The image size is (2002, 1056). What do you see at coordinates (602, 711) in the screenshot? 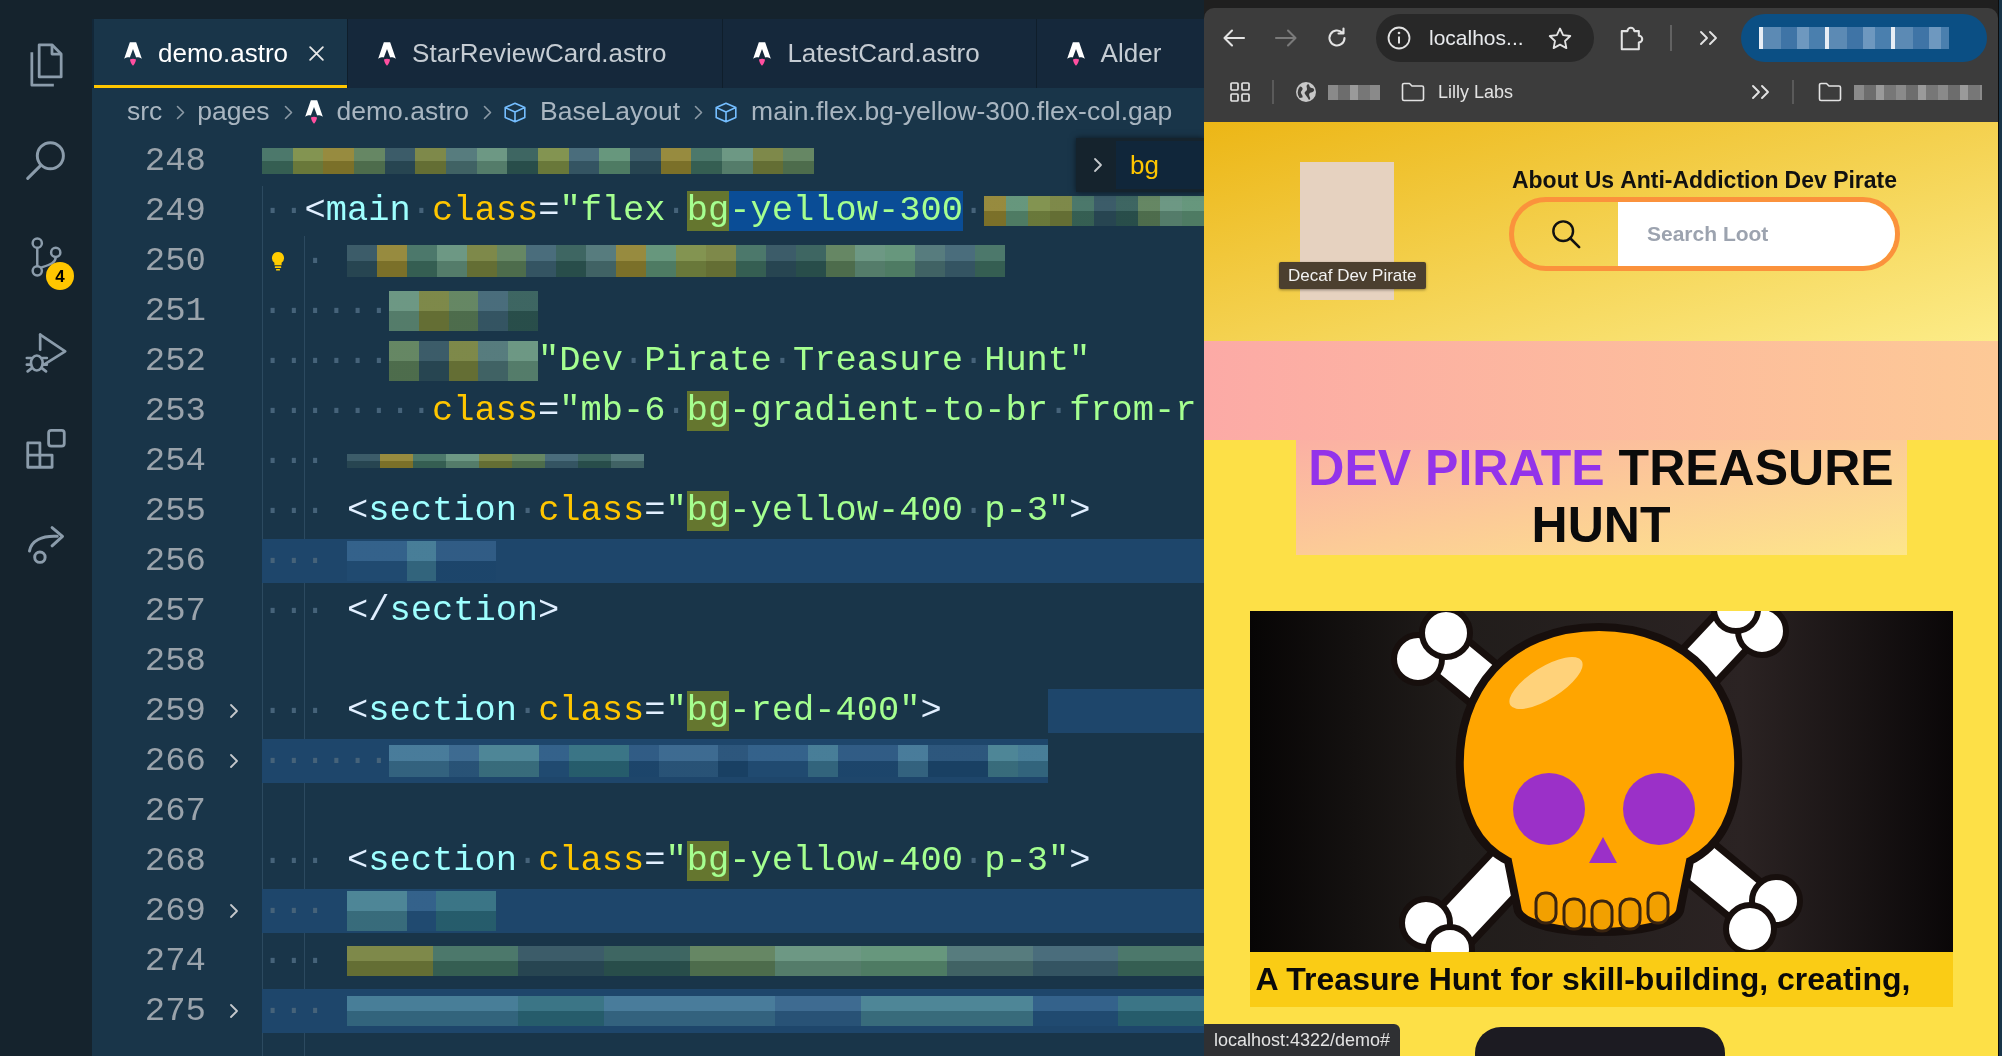
I see `code-text: ··· <section·class="bg-red-400">` at bounding box center [602, 711].